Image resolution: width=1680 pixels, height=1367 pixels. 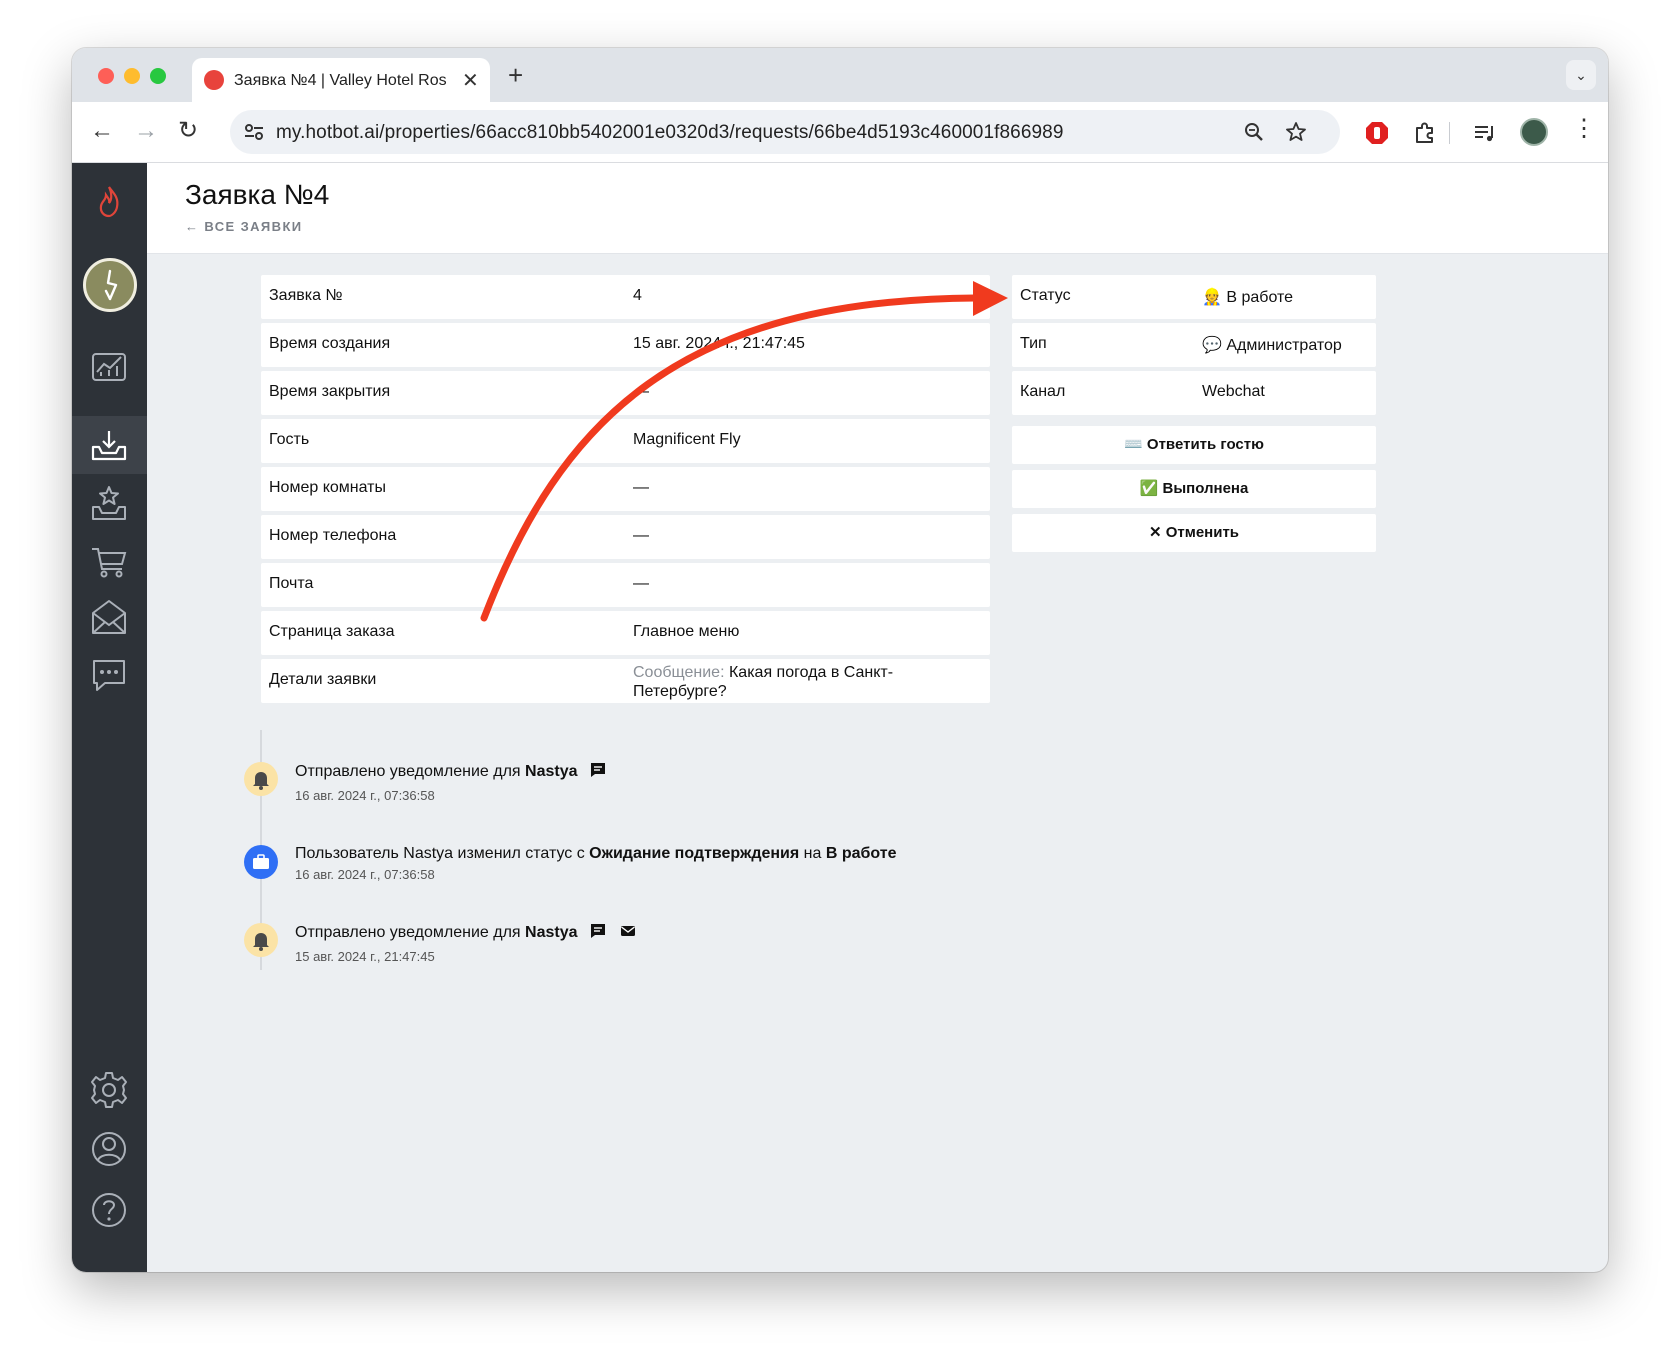 I want to click on page-header: Заявка №4 ← ВСЕ ЗАЯВКИ, so click(x=877, y=208).